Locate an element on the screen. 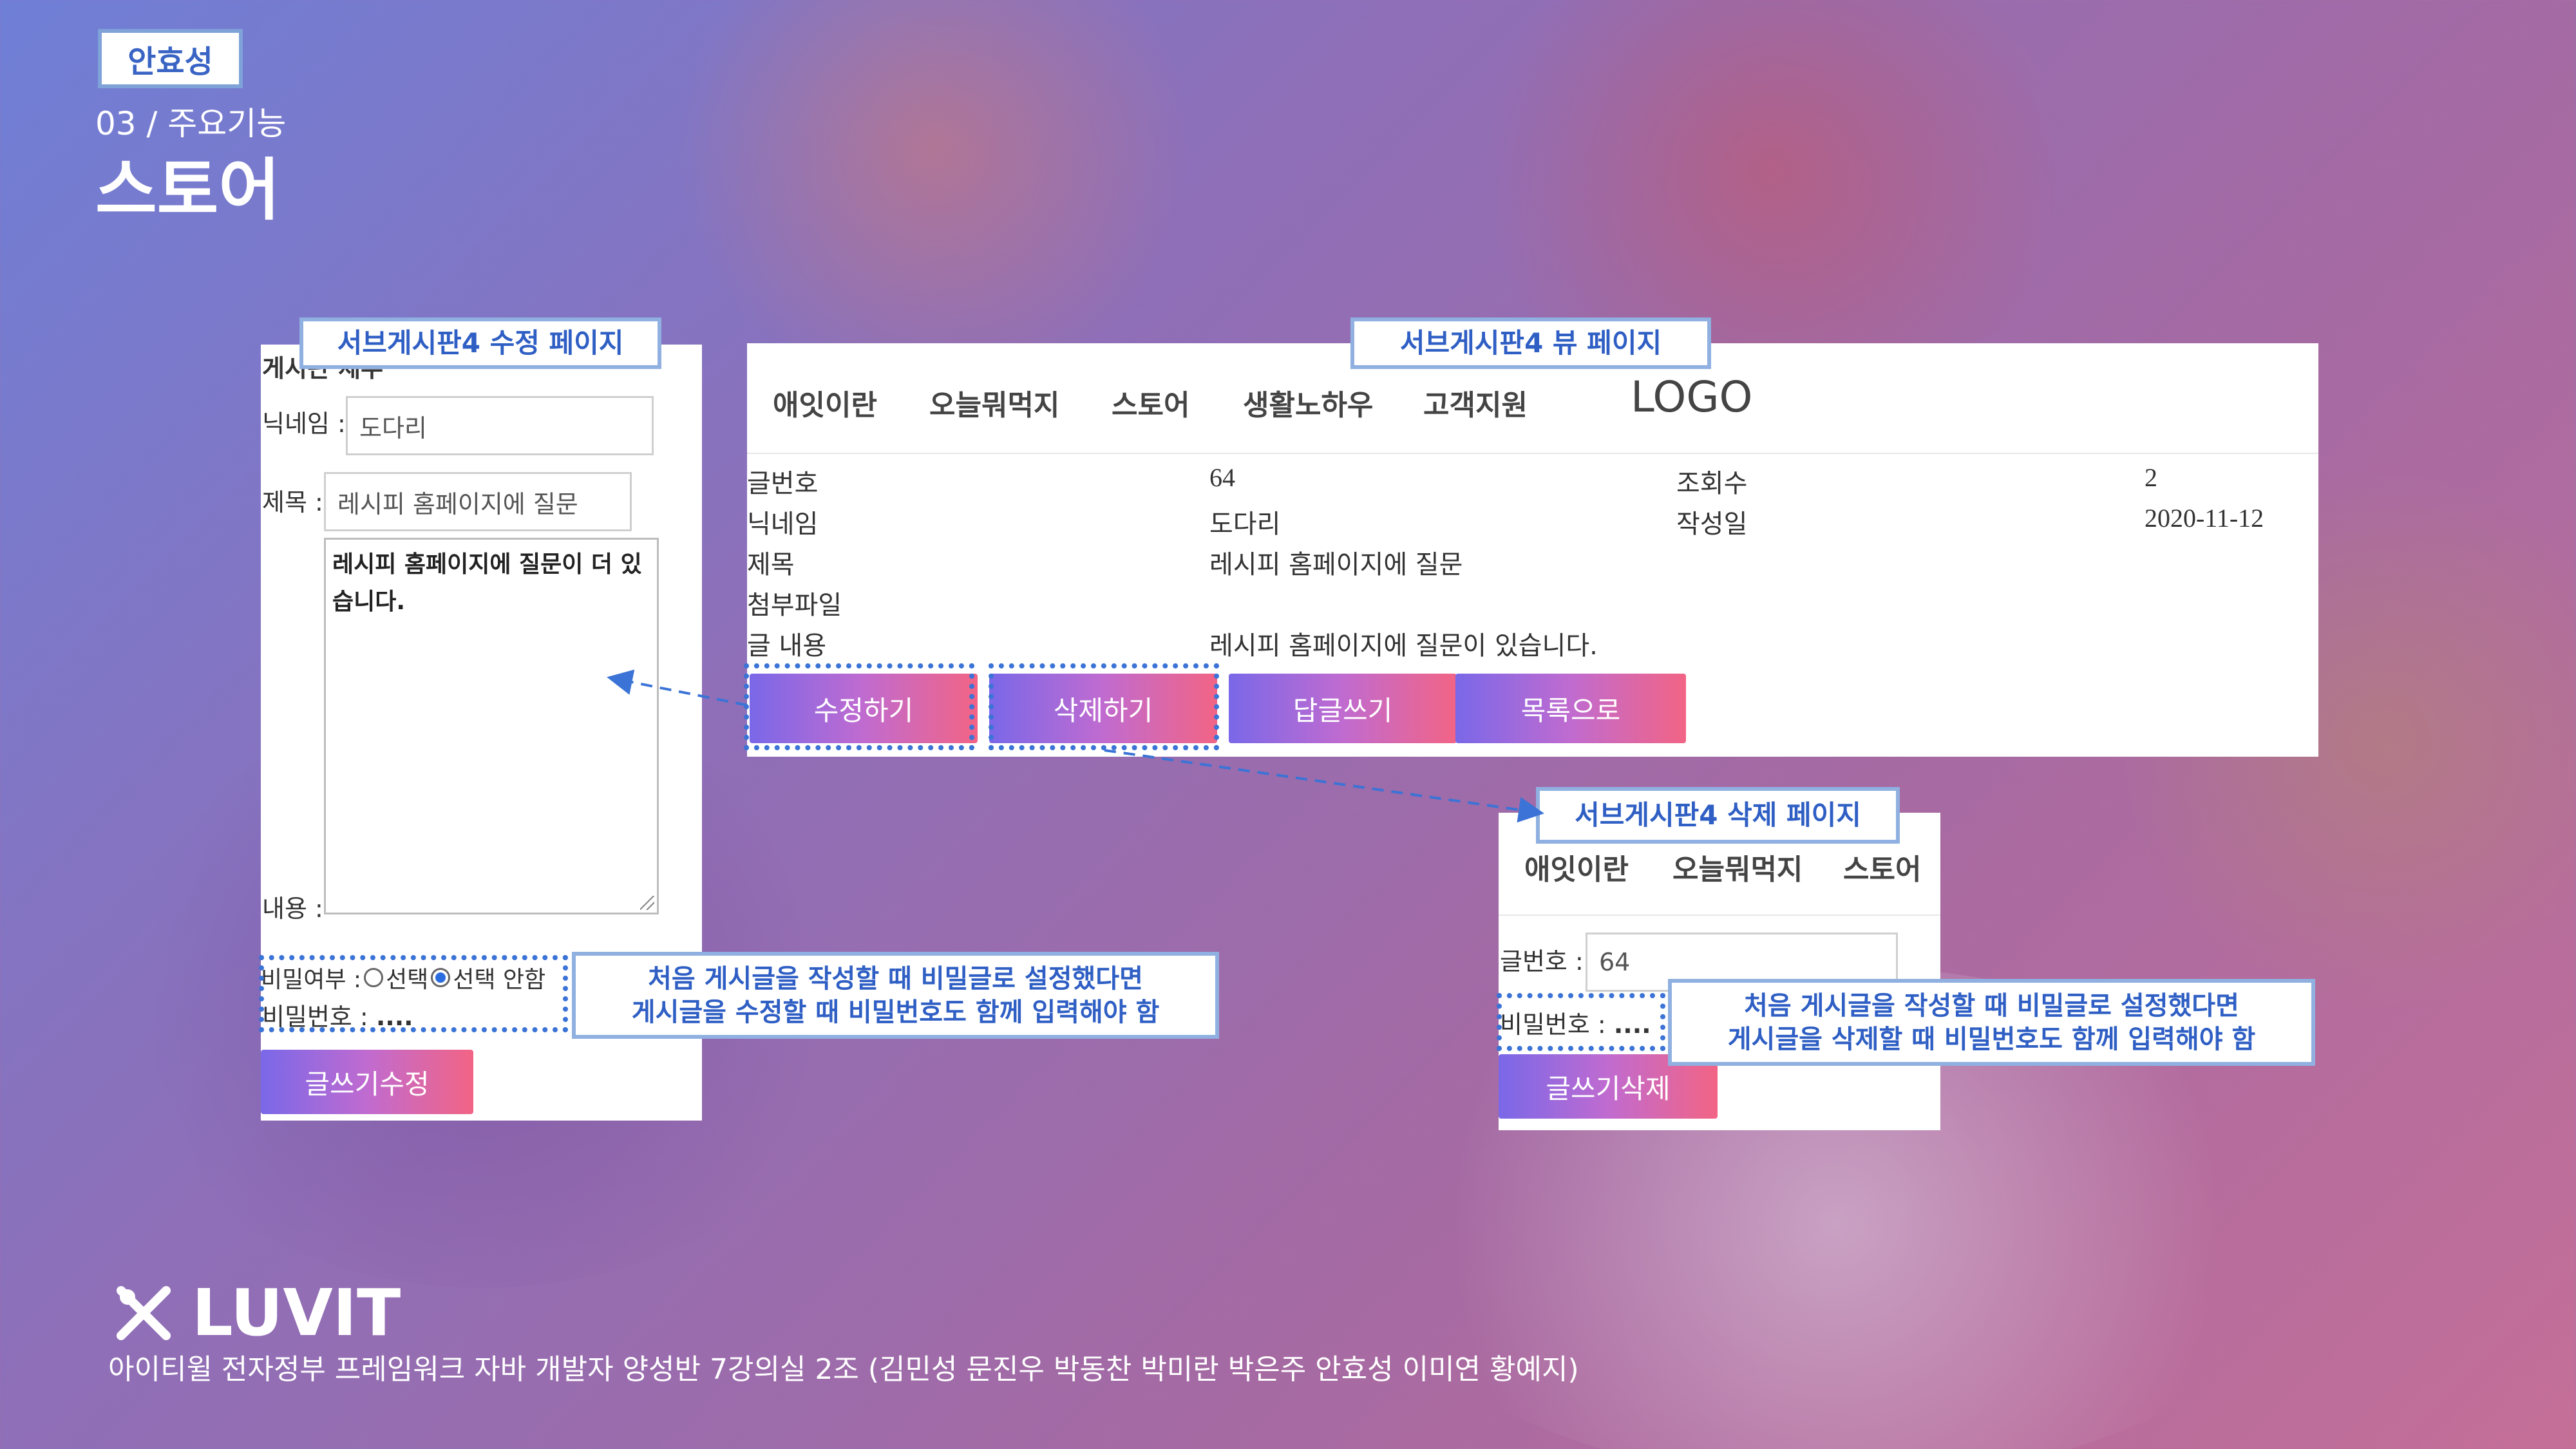  utensils-icon is located at coordinates (144, 1313).